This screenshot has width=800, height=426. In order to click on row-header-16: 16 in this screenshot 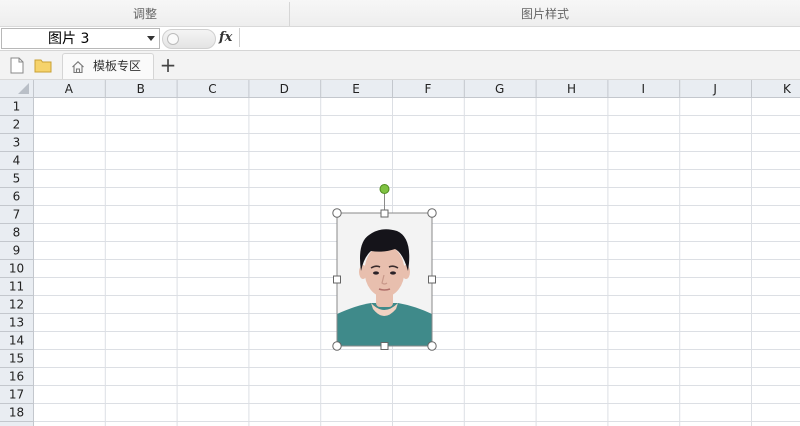, I will do `click(16, 377)`.